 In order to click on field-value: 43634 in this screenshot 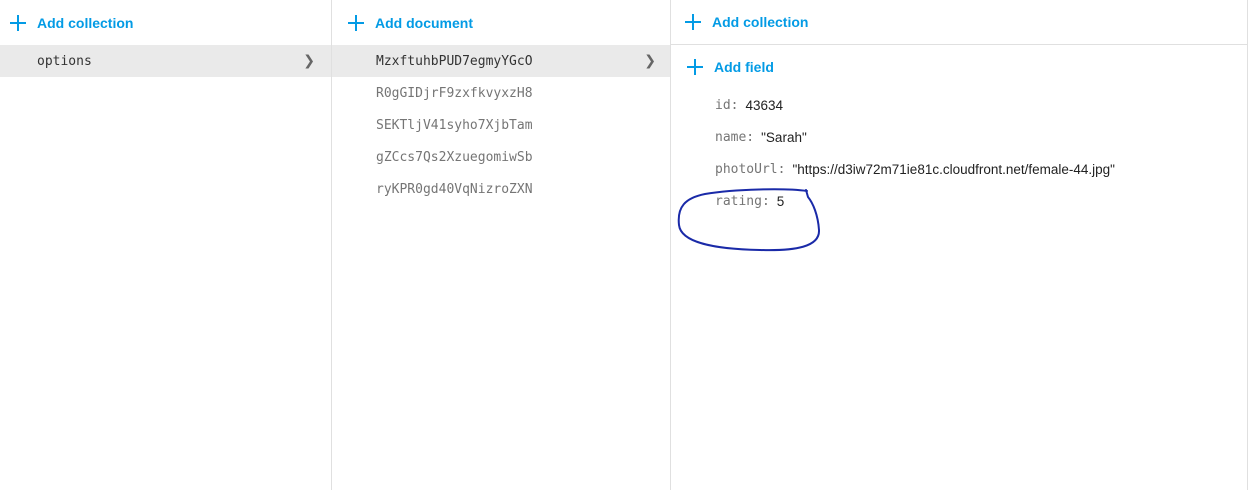, I will do `click(764, 105)`.